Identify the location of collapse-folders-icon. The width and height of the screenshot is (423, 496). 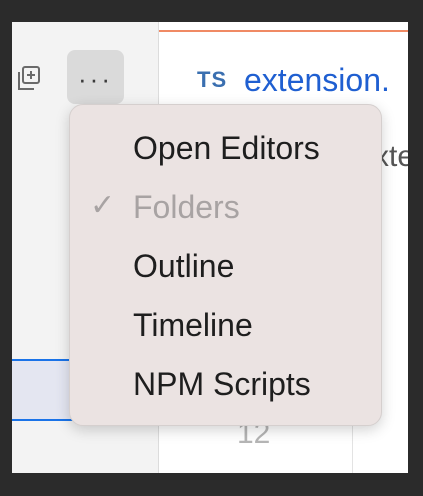
(28, 79).